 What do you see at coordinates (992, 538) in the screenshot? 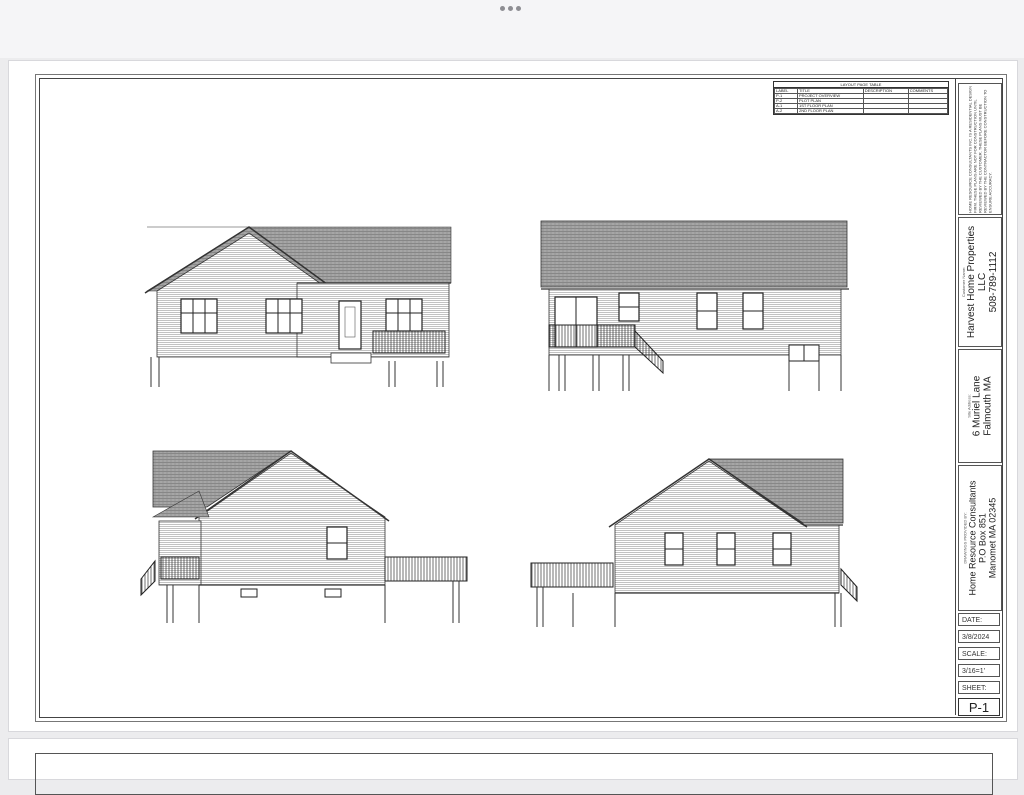
I see `provider-line3: Manomet MA 02345` at bounding box center [992, 538].